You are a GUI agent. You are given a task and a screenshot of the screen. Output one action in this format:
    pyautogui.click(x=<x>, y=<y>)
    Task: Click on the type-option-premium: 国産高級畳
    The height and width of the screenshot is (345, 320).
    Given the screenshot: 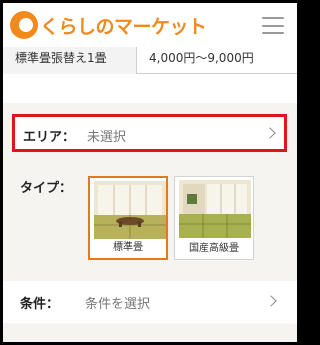 What is the action you would take?
    pyautogui.click(x=214, y=218)
    